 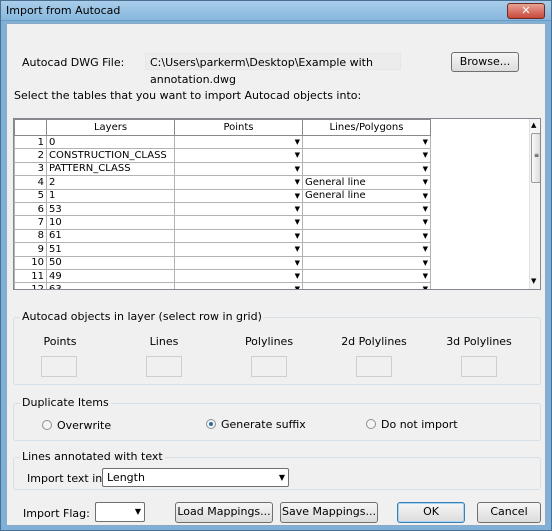 I want to click on row-number: 4, so click(x=30, y=182).